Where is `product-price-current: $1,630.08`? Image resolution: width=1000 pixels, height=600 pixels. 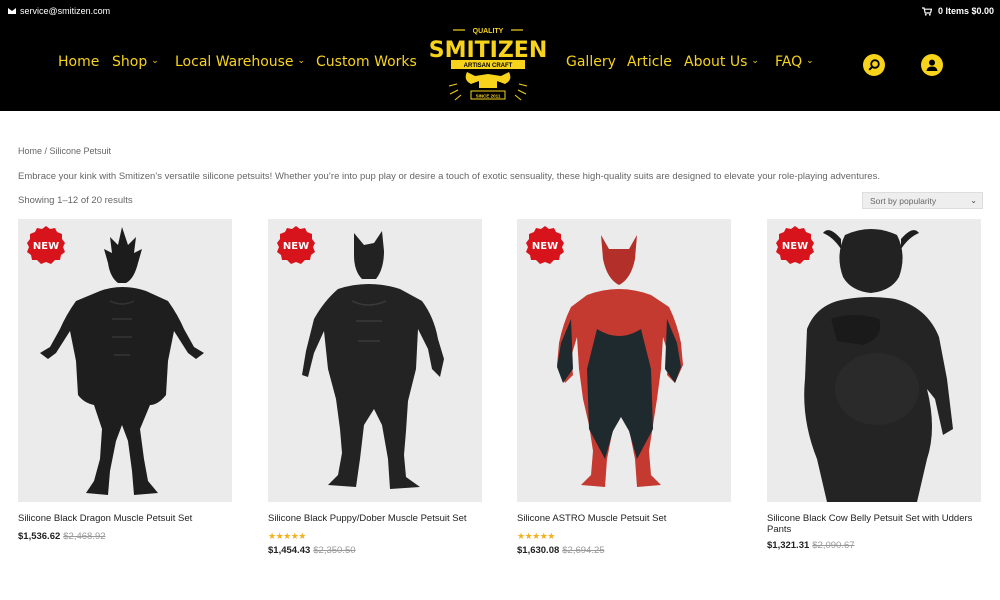 product-price-current: $1,630.08 is located at coordinates (538, 550).